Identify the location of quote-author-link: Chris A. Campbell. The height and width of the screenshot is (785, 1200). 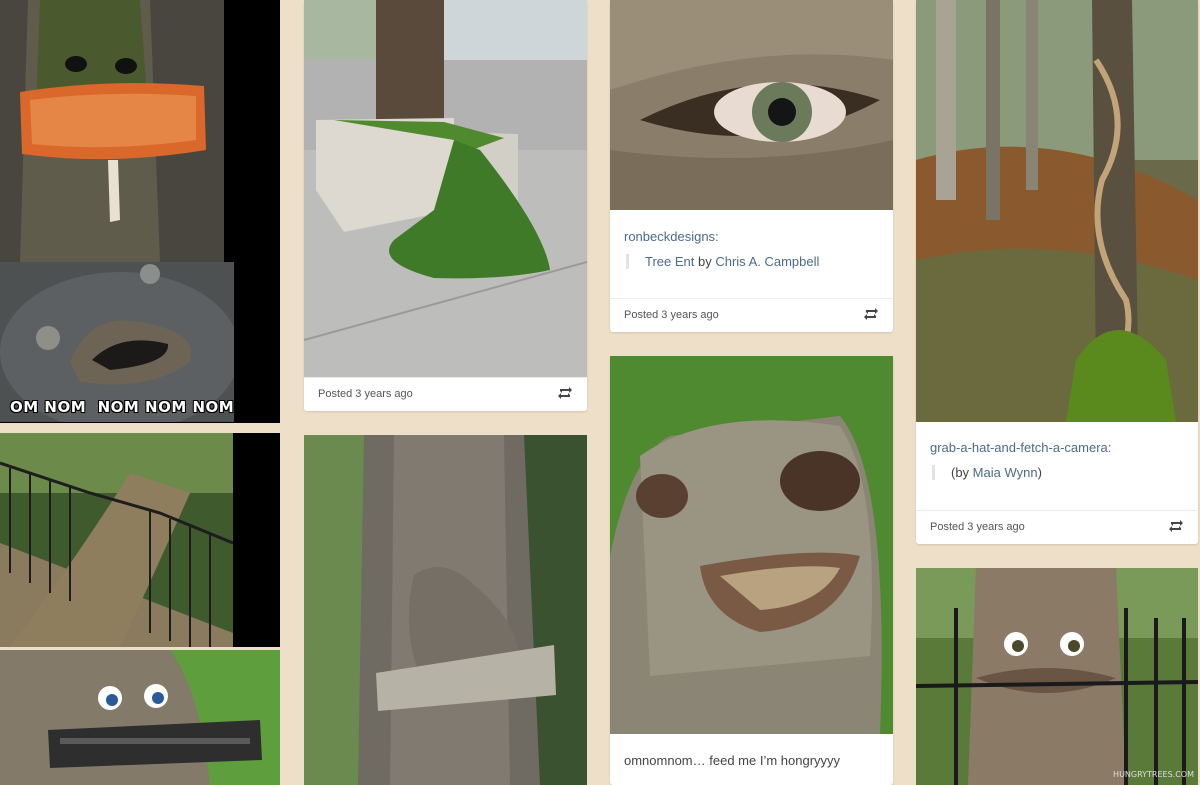
(767, 261).